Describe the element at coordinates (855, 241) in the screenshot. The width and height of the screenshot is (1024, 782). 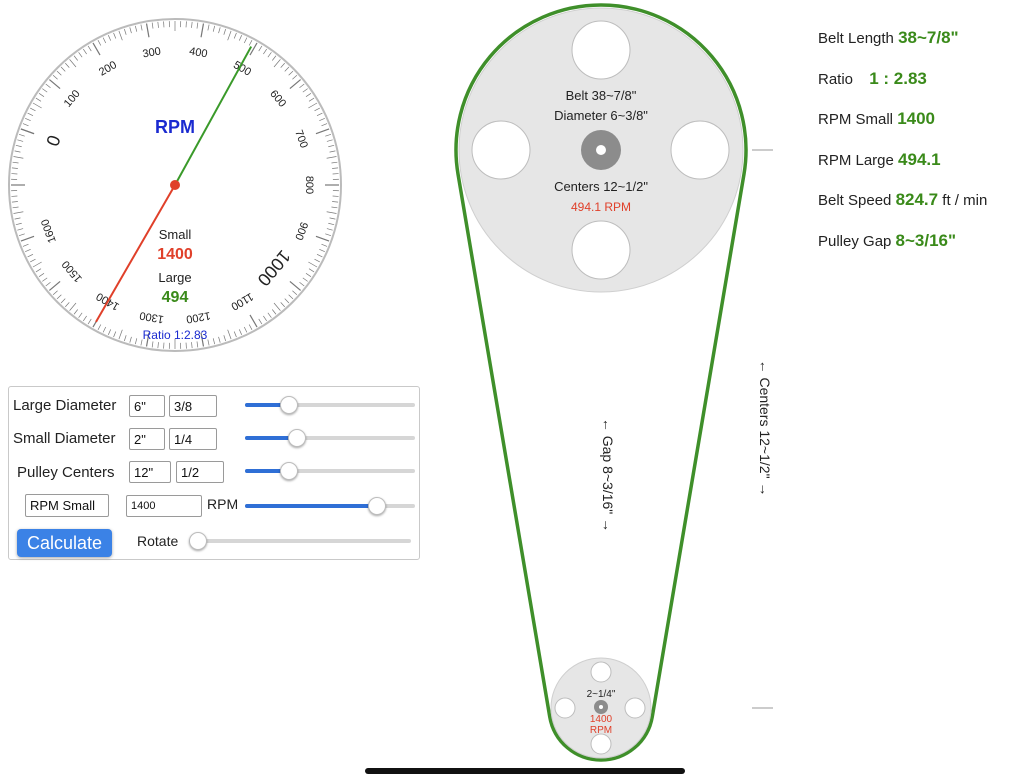
I see `pulley-gap-label: Pulley Gap` at that location.